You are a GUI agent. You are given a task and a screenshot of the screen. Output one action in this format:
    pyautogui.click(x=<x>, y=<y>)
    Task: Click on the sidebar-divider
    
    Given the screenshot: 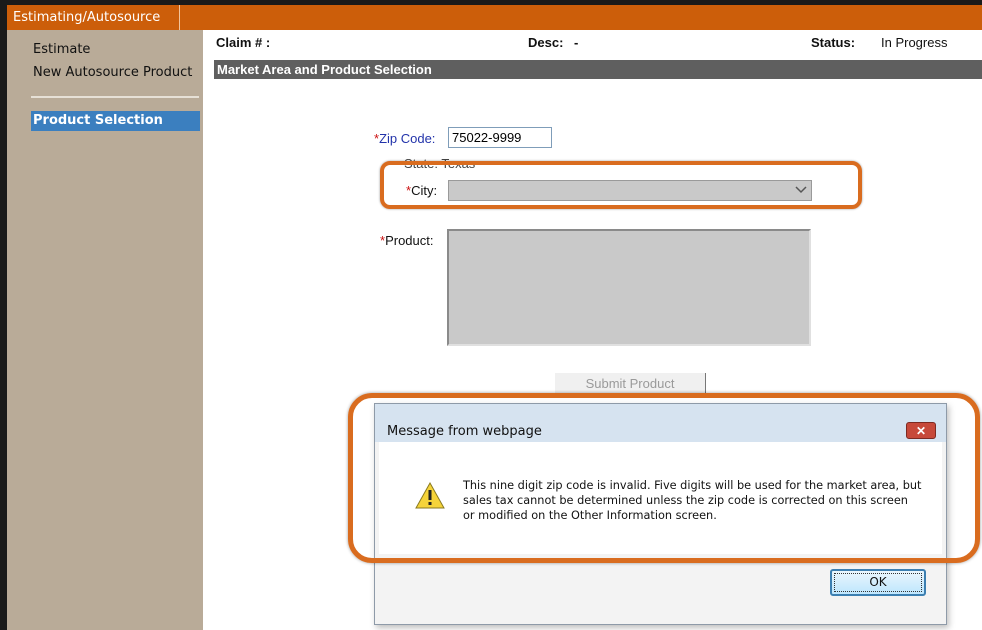 What is the action you would take?
    pyautogui.click(x=115, y=97)
    